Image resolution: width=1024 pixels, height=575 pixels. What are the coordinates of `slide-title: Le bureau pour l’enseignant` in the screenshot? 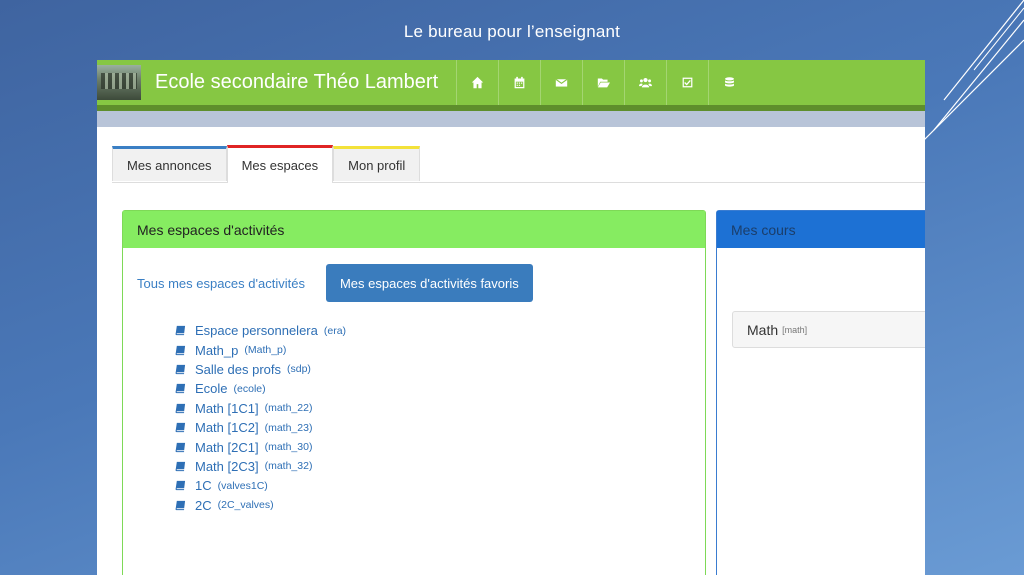 It's located at (512, 31).